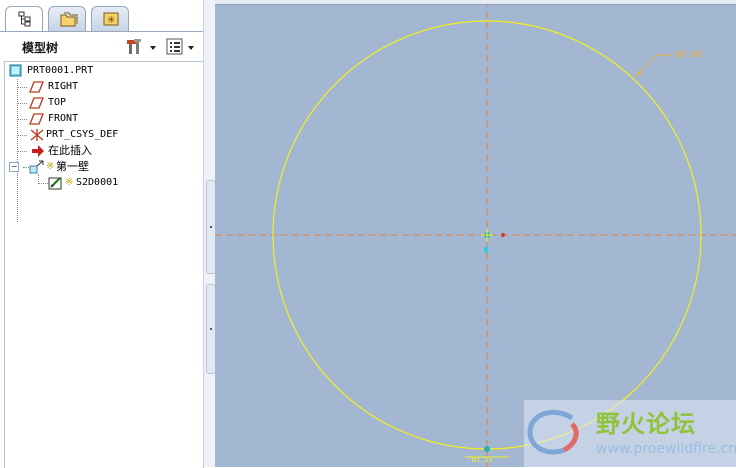 This screenshot has height=468, width=736. Describe the element at coordinates (114, 87) in the screenshot. I see `tree-item-right: RIGHT` at that location.